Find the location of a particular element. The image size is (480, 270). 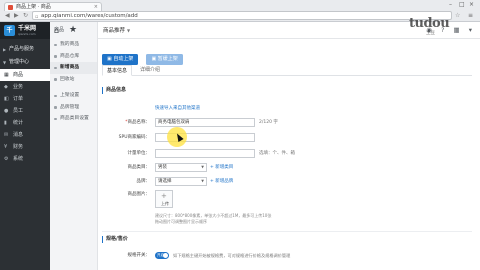

sidebar-item-finance: ¥ 财务 is located at coordinates (25, 147).